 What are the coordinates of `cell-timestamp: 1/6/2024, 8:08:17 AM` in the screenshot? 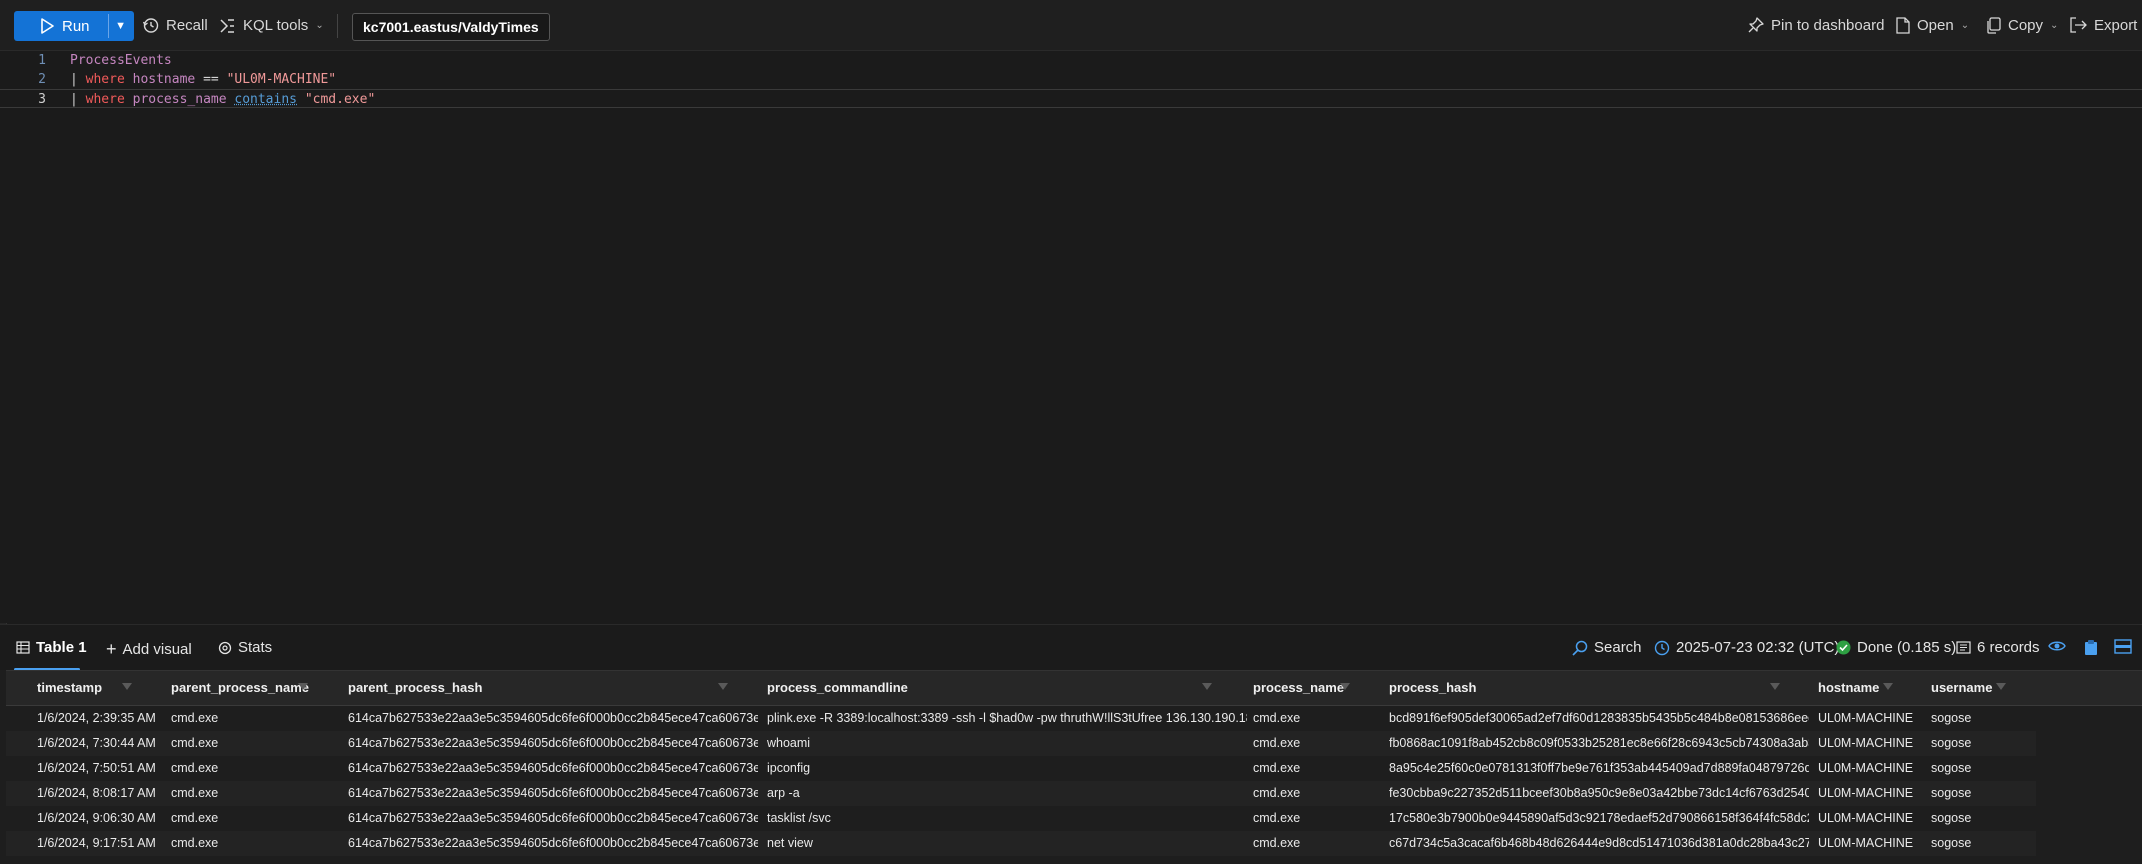 It's located at (101, 793).